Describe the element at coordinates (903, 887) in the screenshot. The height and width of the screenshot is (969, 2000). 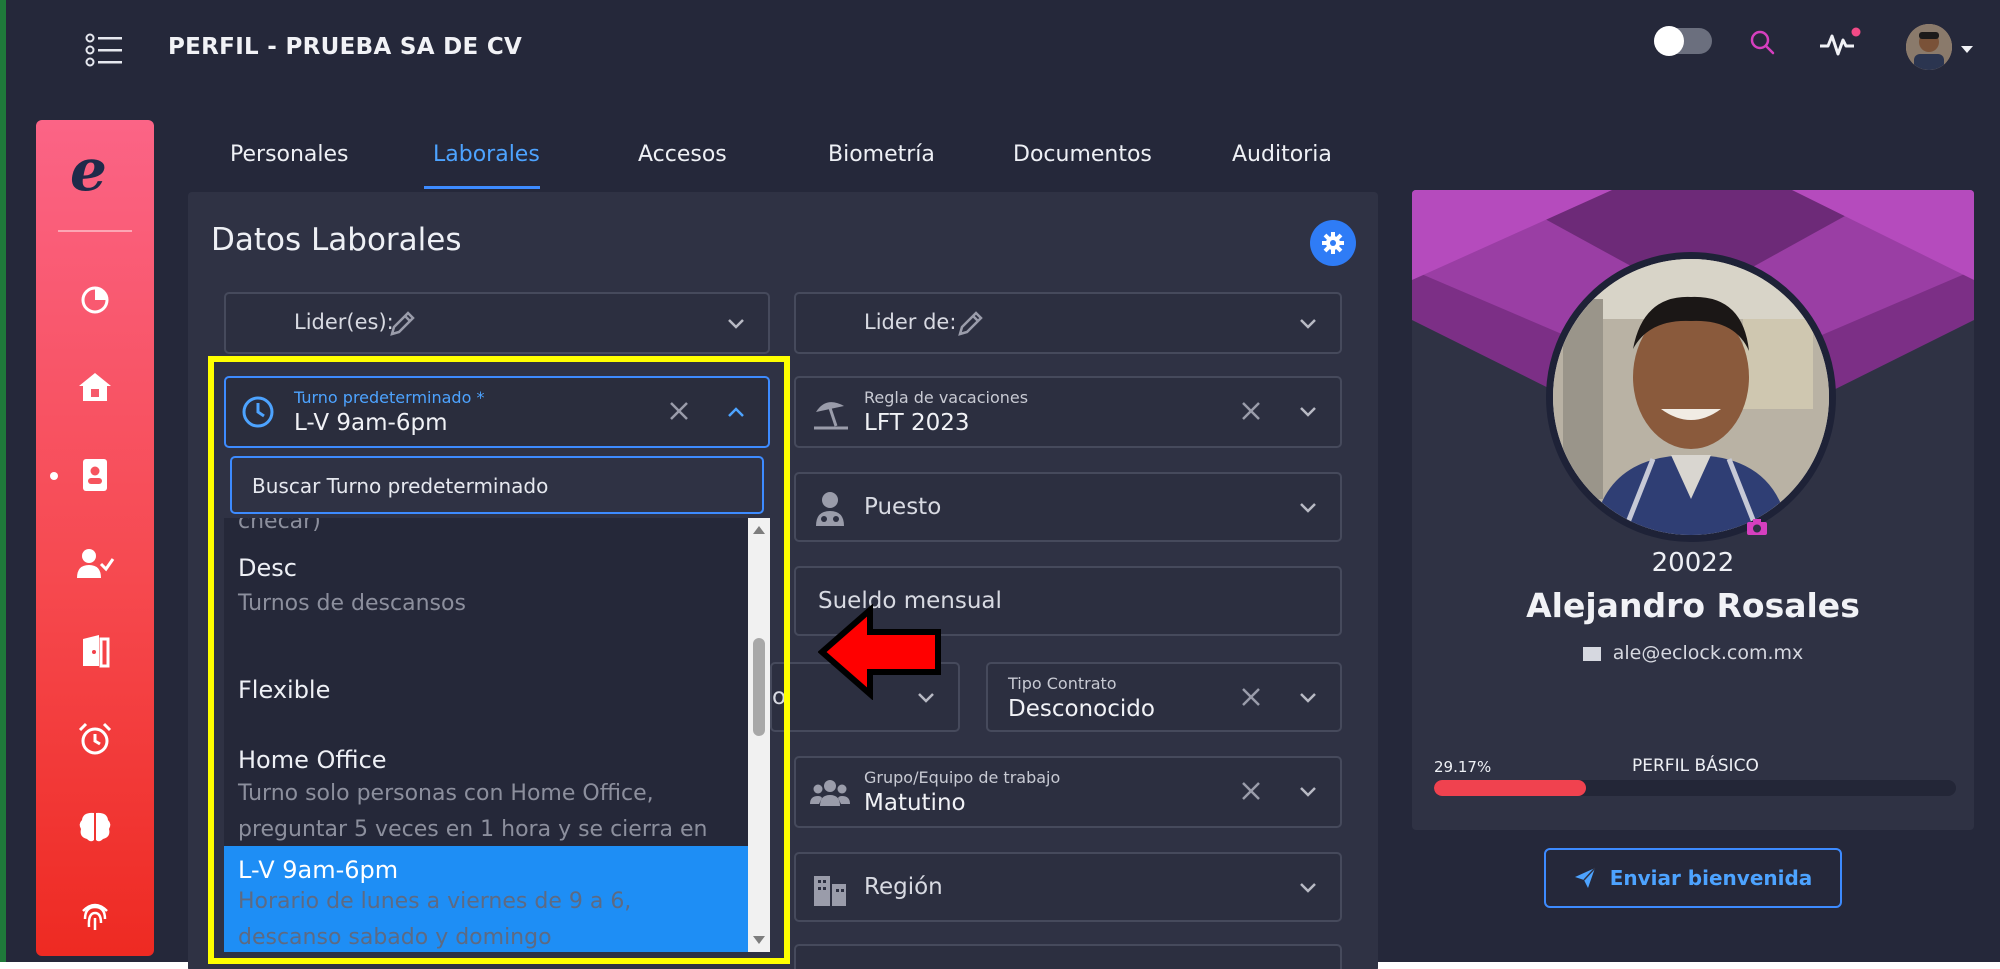
I see `region-placeholder: Región` at that location.